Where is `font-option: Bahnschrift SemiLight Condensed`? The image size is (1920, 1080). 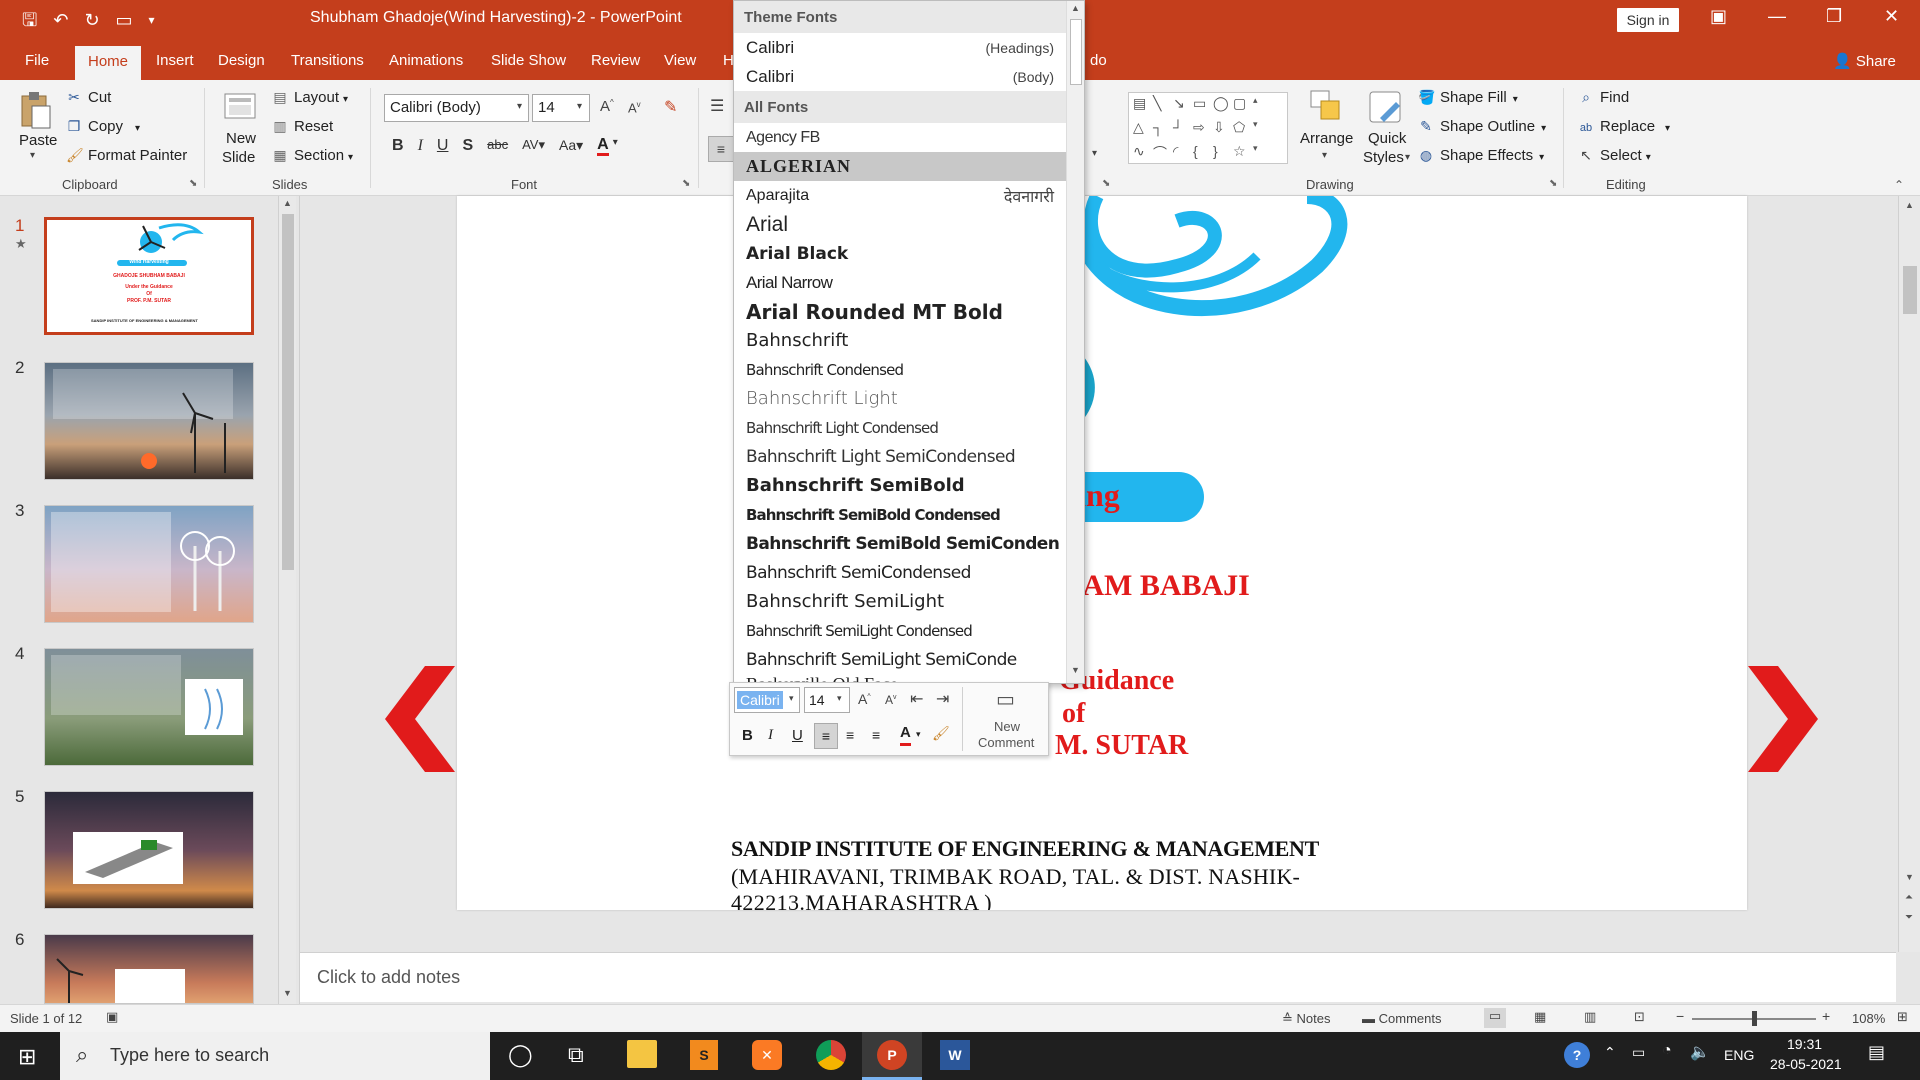
font-option: Bahnschrift SemiLight Condensed is located at coordinates (900, 630).